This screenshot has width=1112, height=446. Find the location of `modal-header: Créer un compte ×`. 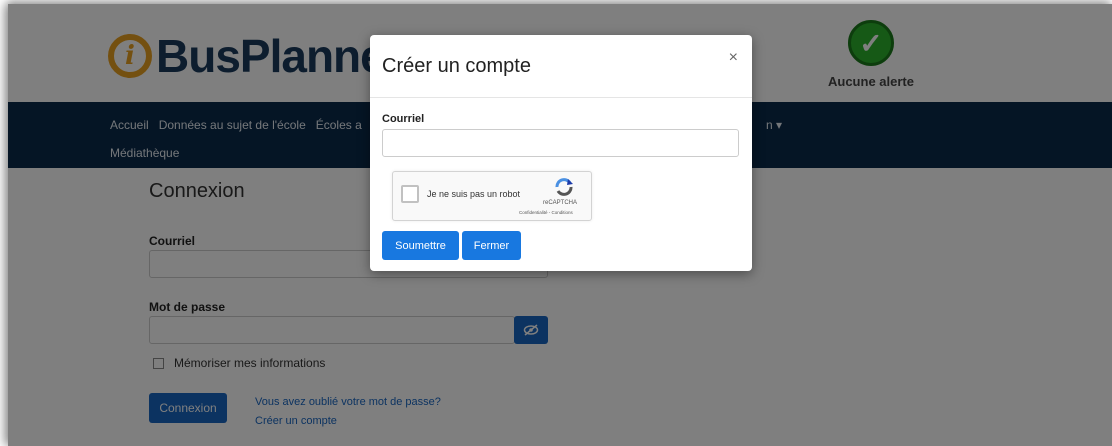

modal-header: Créer un compte × is located at coordinates (561, 66).